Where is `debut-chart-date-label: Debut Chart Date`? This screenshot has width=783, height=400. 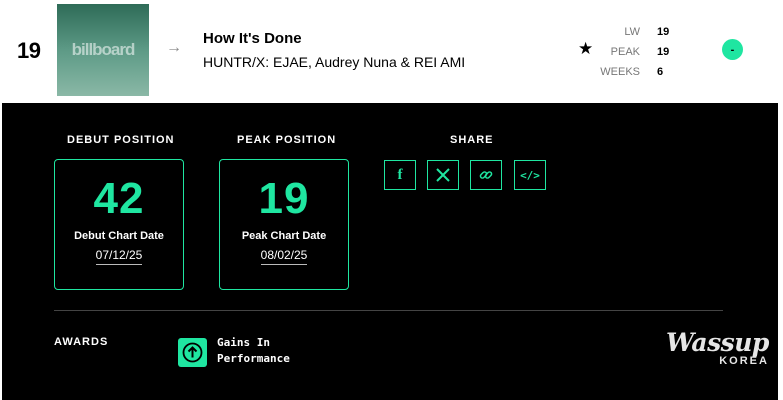 debut-chart-date-label: Debut Chart Date is located at coordinates (119, 236).